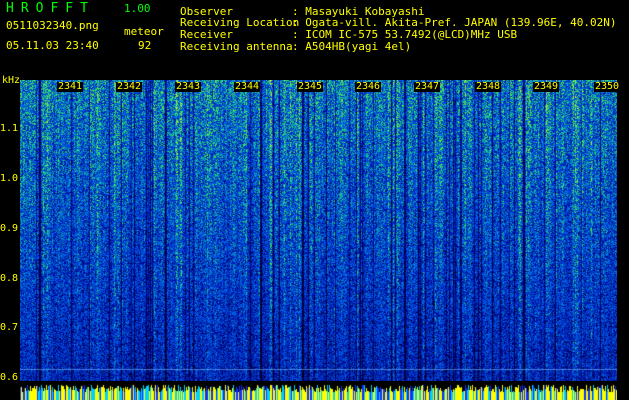 This screenshot has height=400, width=629. I want to click on time-mark: 2347, so click(427, 86).